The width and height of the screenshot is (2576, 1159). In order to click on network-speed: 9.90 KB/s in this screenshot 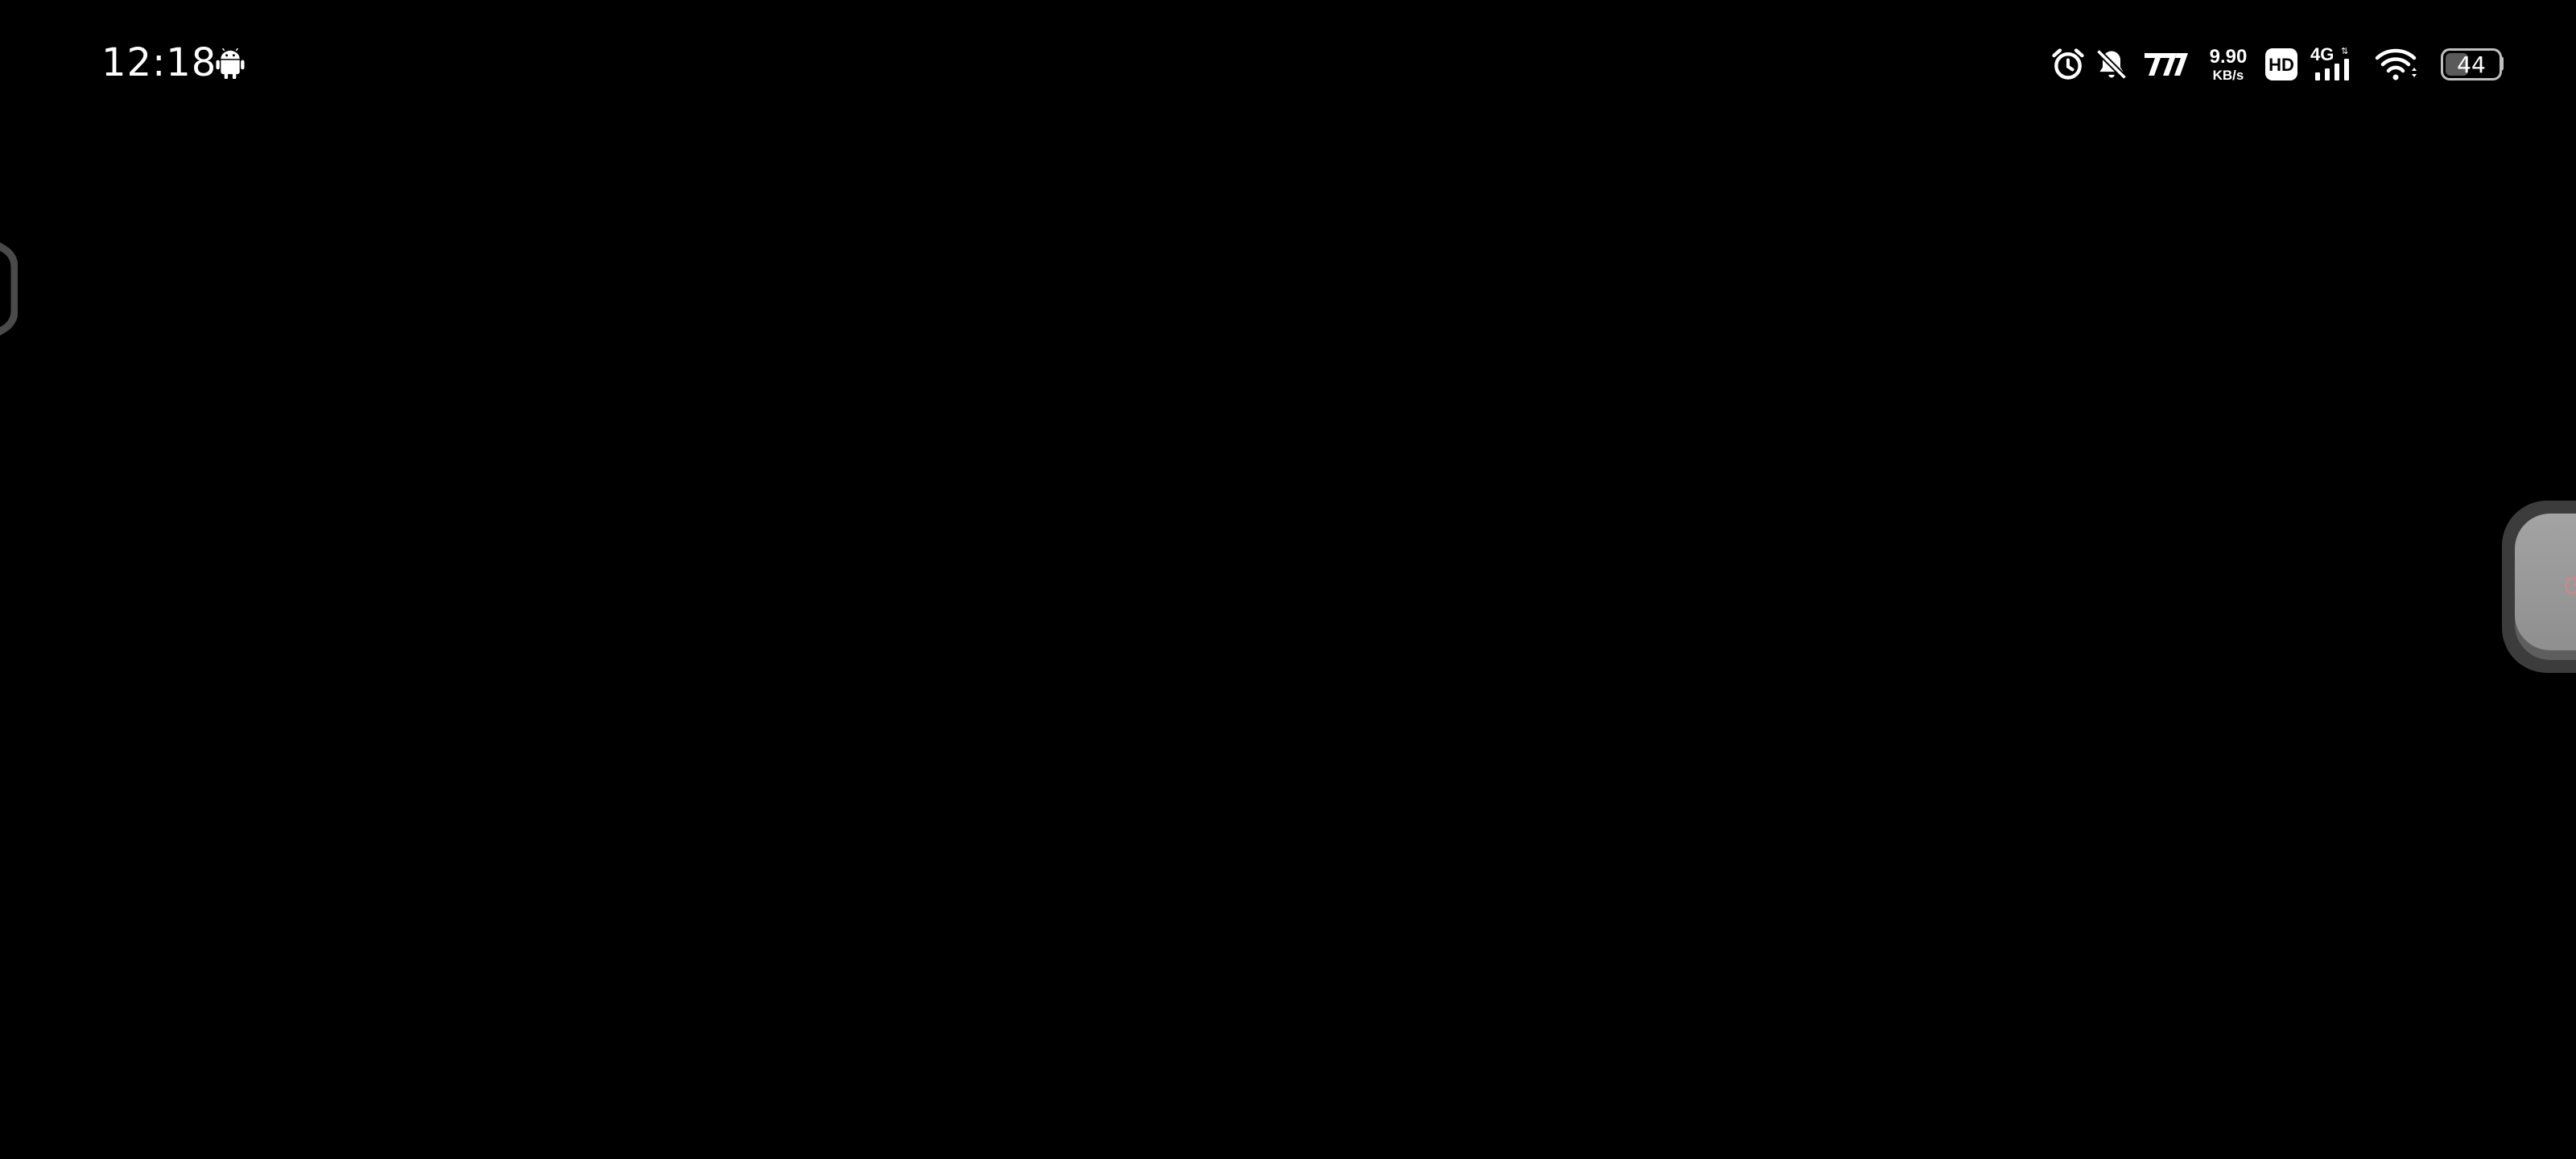, I will do `click(2228, 64)`.